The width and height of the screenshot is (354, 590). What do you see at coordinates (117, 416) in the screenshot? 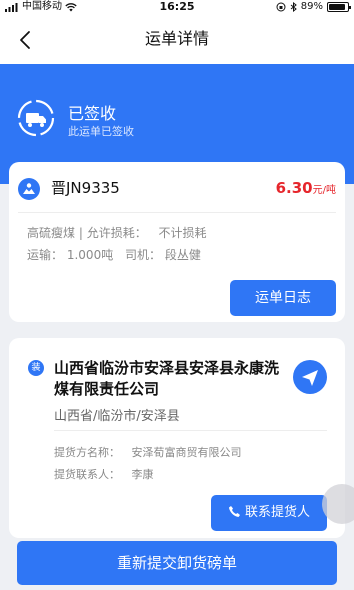
I see `pickup-region: 山西省/临汾市/安泽县` at bounding box center [117, 416].